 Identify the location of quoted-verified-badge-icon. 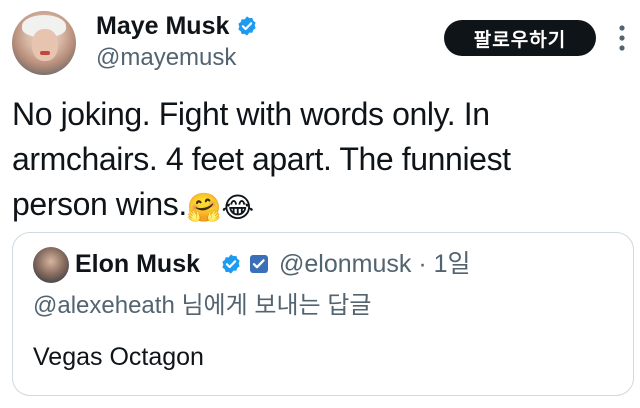
(231, 264).